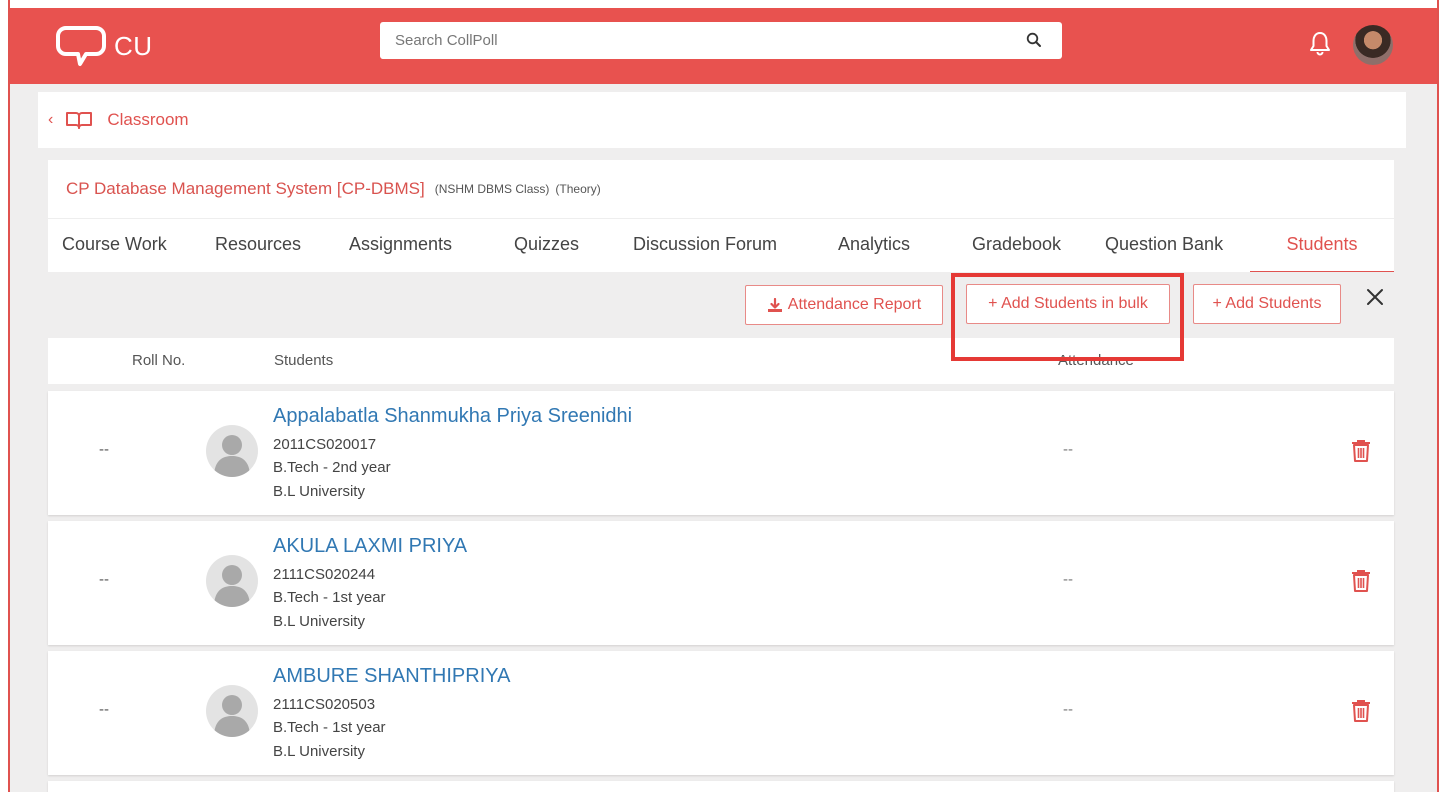 This screenshot has height=792, width=1443. I want to click on tab-discussion-forum: Discussion Forum, so click(705, 246).